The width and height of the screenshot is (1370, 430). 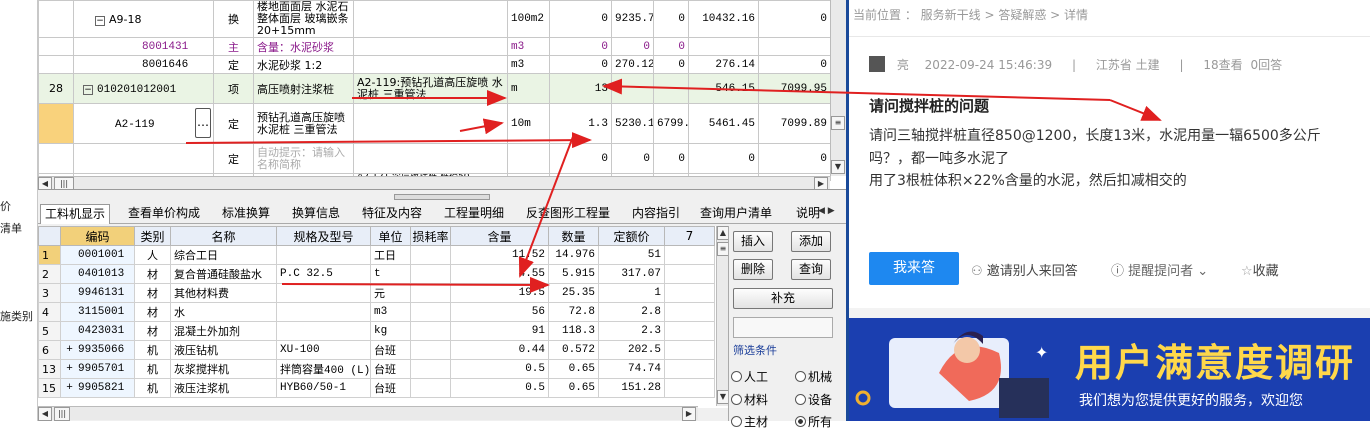 I want to click on code-cell: 0001001, so click(x=97, y=255).